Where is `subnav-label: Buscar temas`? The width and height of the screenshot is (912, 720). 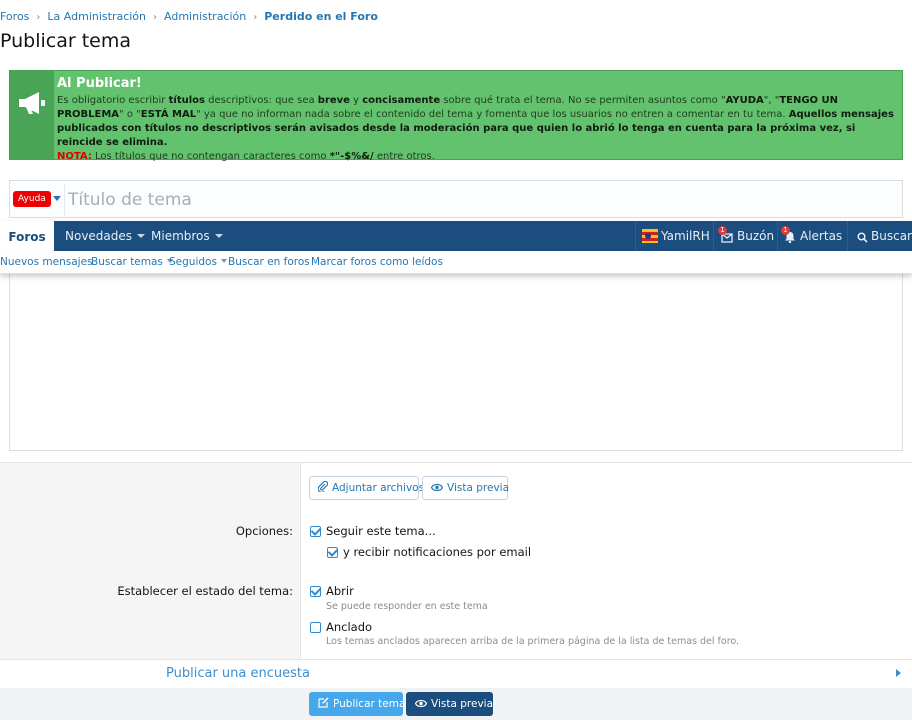
subnav-label: Buscar temas is located at coordinates (127, 262).